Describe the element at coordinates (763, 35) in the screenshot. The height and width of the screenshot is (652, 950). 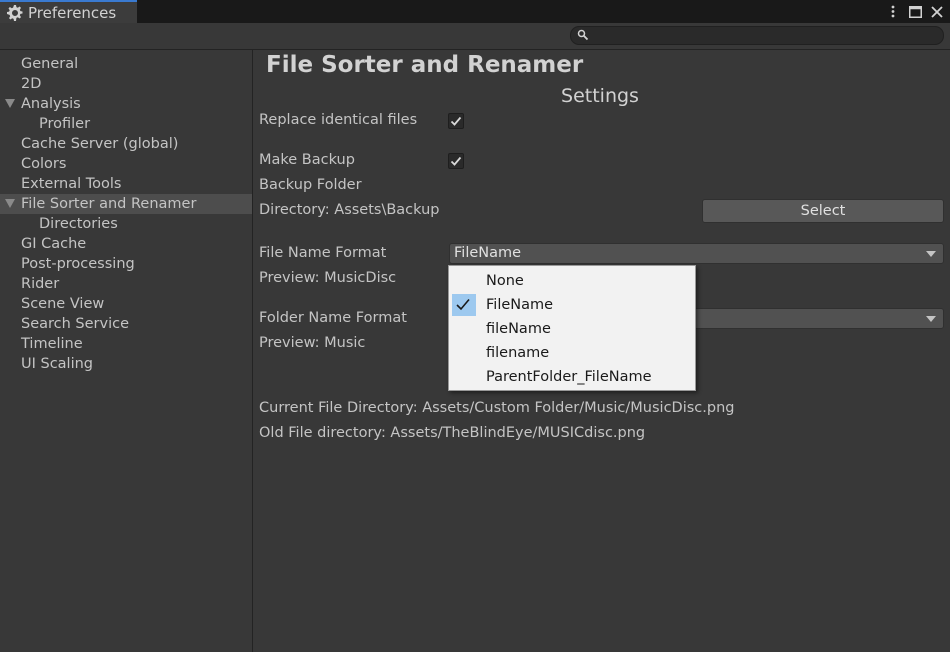
I see `search-input` at that location.